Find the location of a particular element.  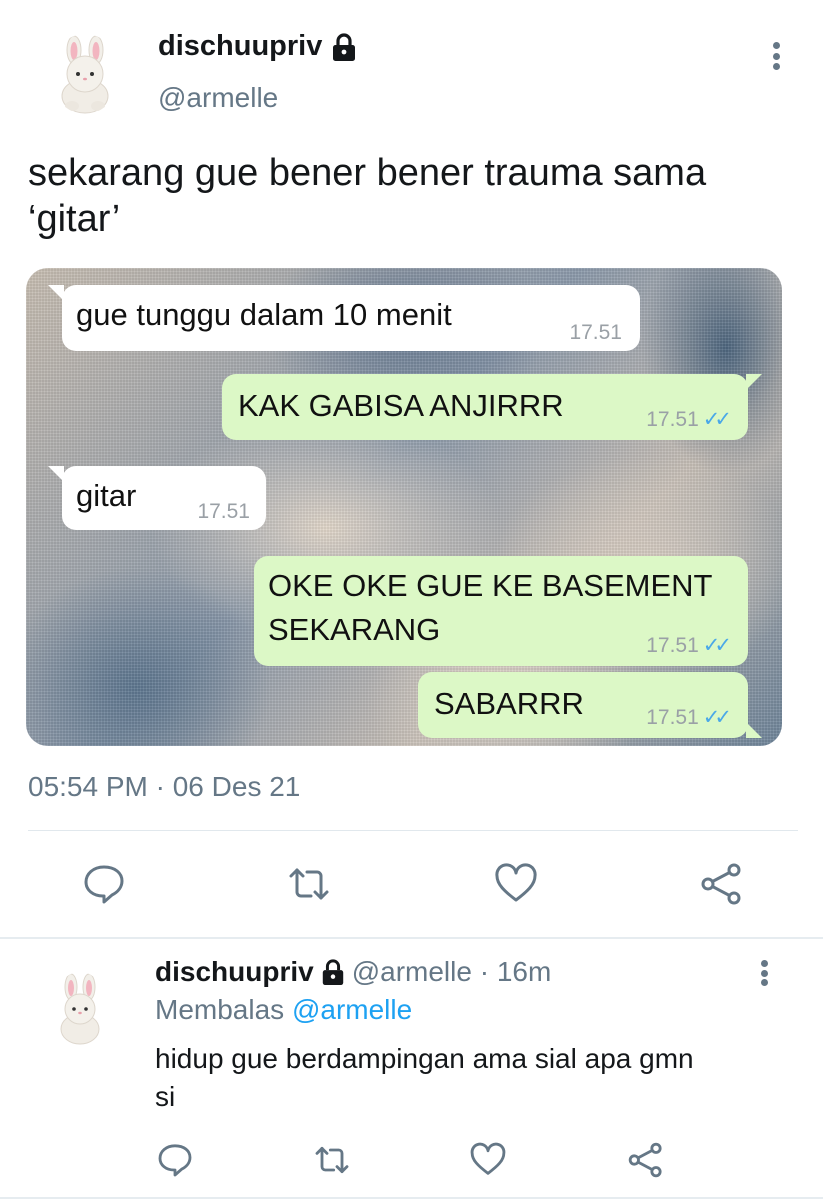

reply-display-name: dischuupriv is located at coordinates (234, 972).